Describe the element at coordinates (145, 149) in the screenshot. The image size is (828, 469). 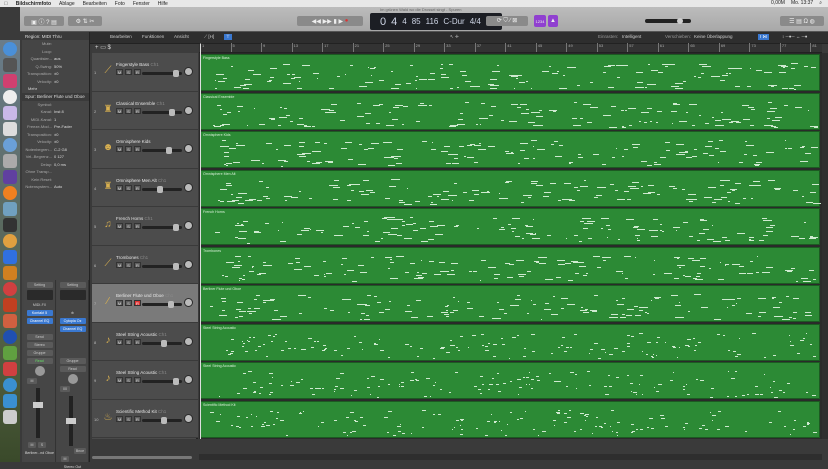
I see `track-header: 3 ☻ Omnisphere Kids MSR` at that location.